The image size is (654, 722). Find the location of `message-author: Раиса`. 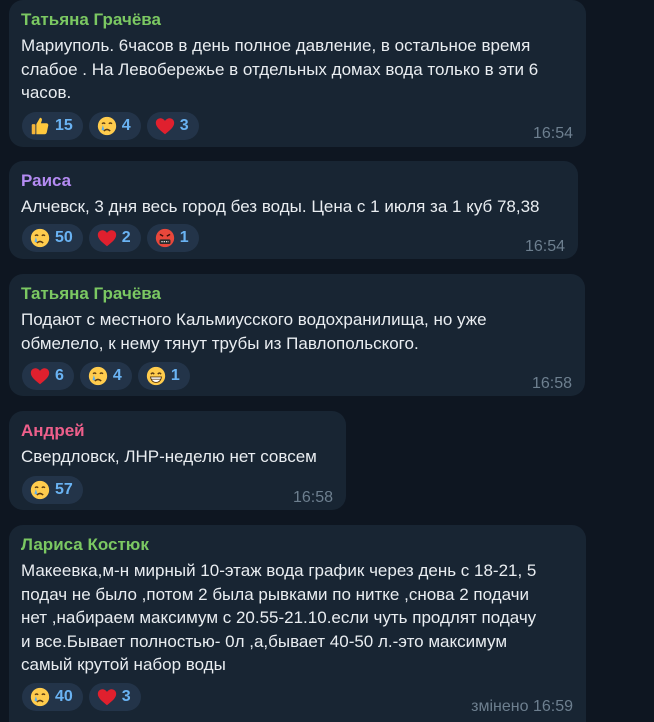

message-author: Раиса is located at coordinates (293, 181).